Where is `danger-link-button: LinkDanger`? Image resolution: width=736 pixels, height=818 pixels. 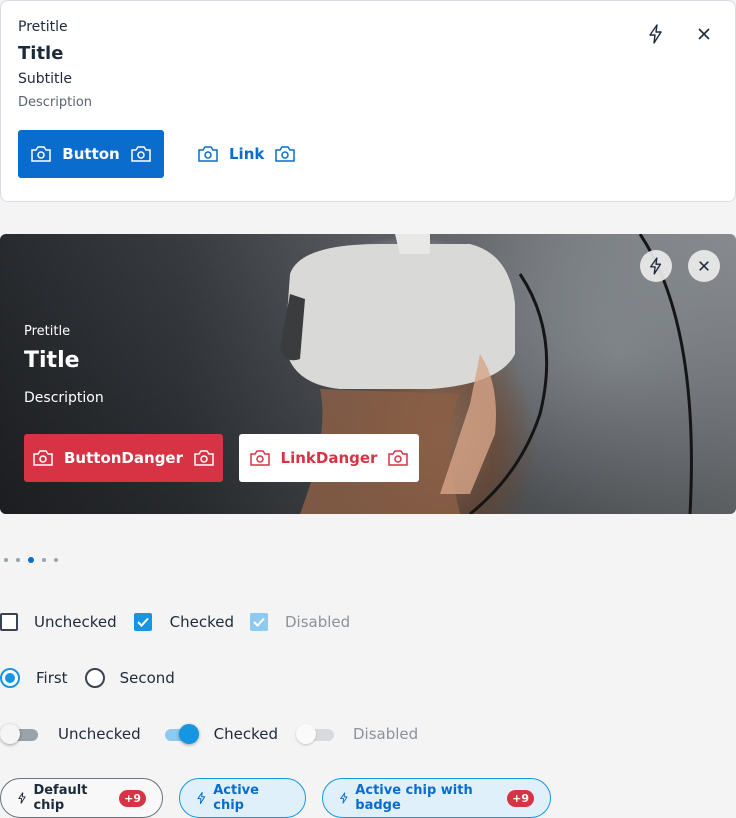 danger-link-button: LinkDanger is located at coordinates (329, 458).